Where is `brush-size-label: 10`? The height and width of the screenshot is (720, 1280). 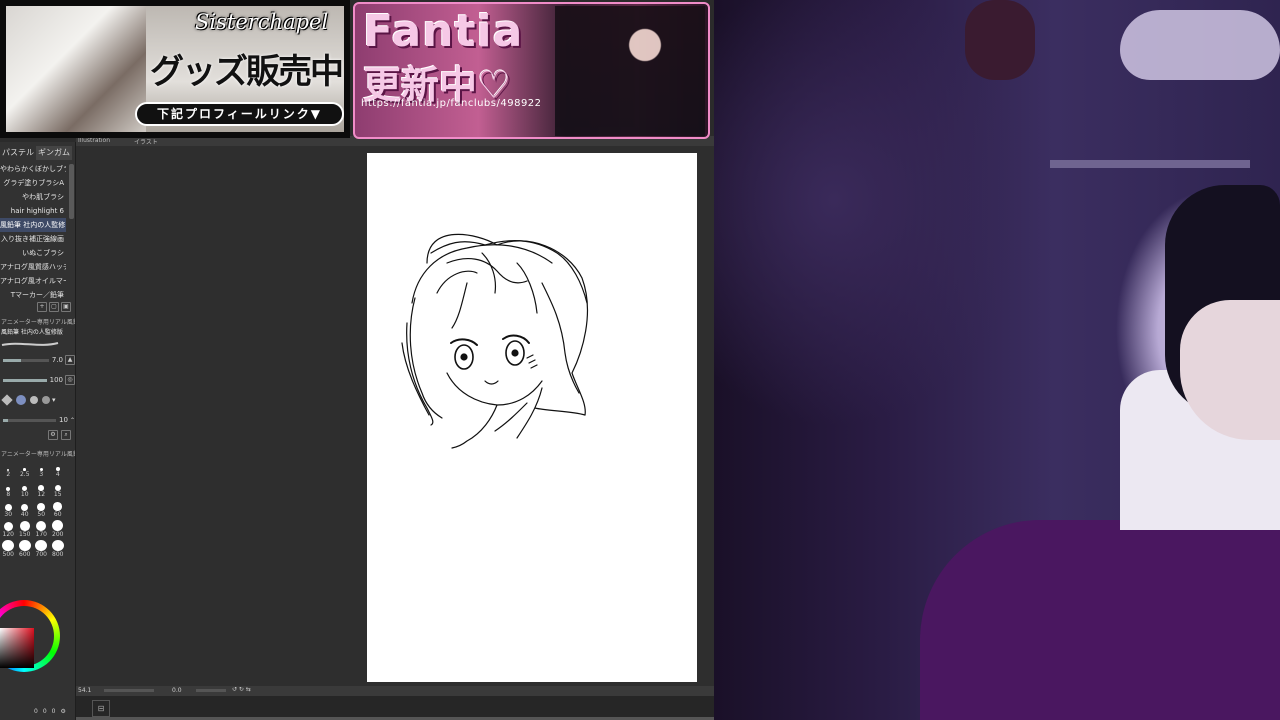
brush-size-label: 10 is located at coordinates (24, 494).